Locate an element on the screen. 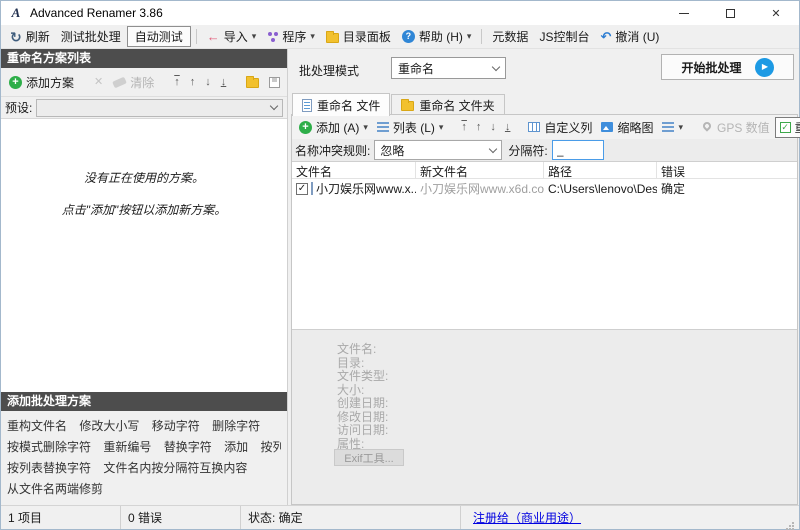 This screenshot has width=800, height=530. rename-tabs: 重命名 文件 重命名 文件夹 is located at coordinates (398, 104).